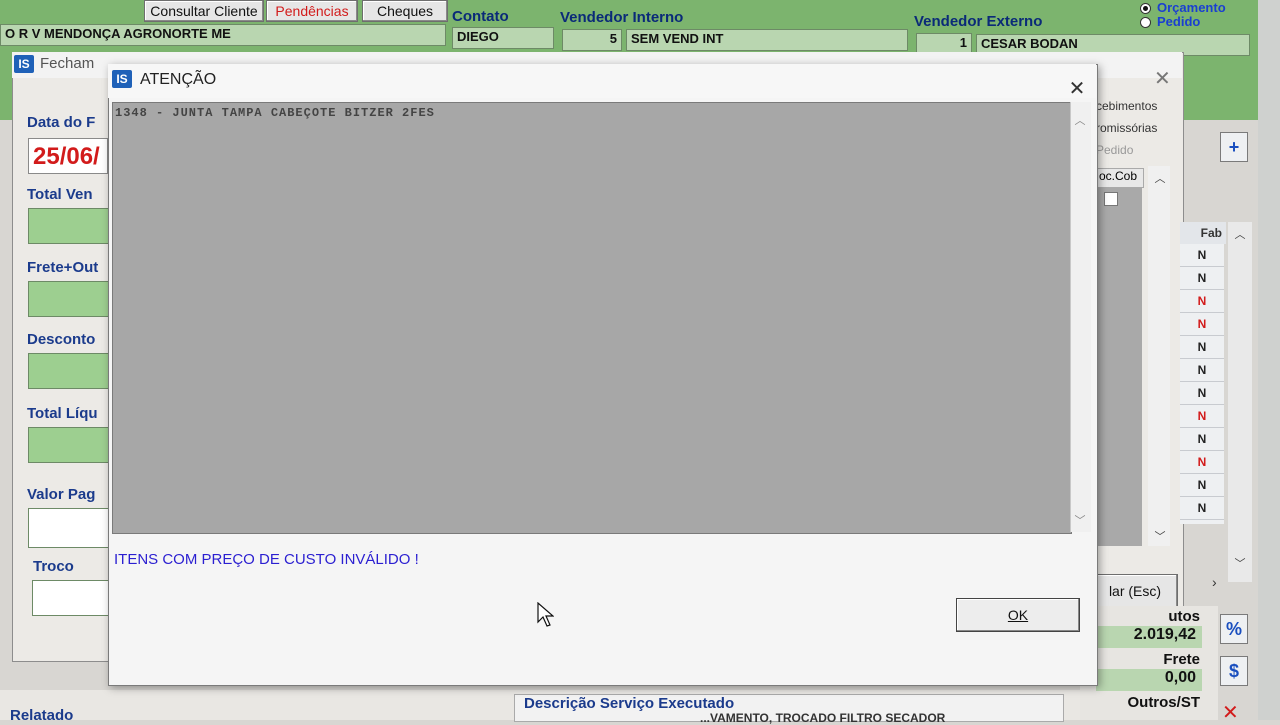 The width and height of the screenshot is (1280, 725). What do you see at coordinates (1080, 520) in the screenshot?
I see `memo-scroll-down-icon: ﹀` at bounding box center [1080, 520].